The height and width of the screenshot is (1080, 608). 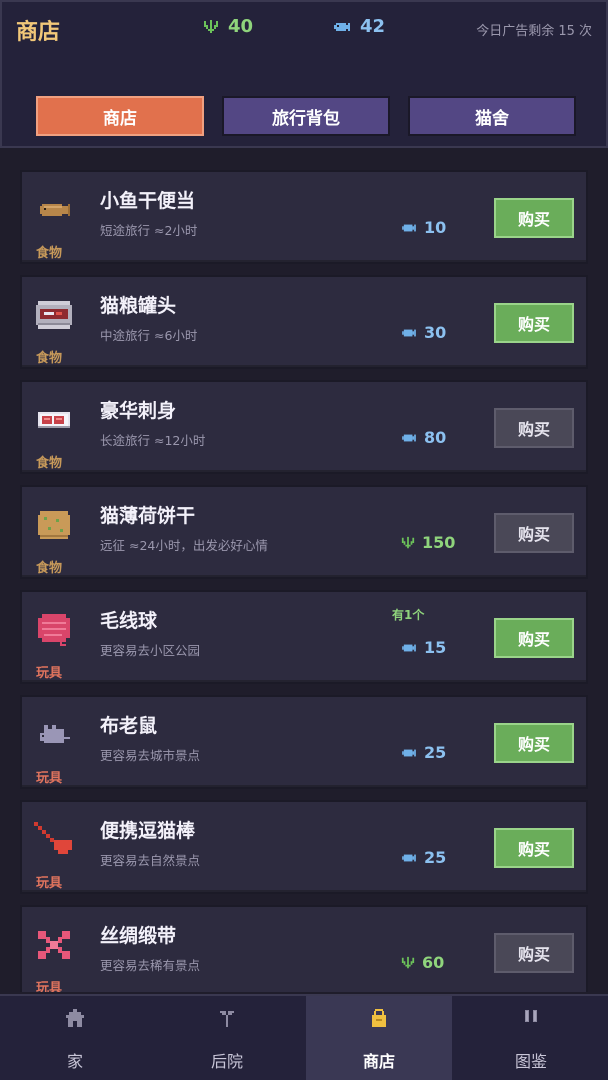 What do you see at coordinates (149, 335) in the screenshot?
I see `item-description: 中途旅行 ≈6小时` at bounding box center [149, 335].